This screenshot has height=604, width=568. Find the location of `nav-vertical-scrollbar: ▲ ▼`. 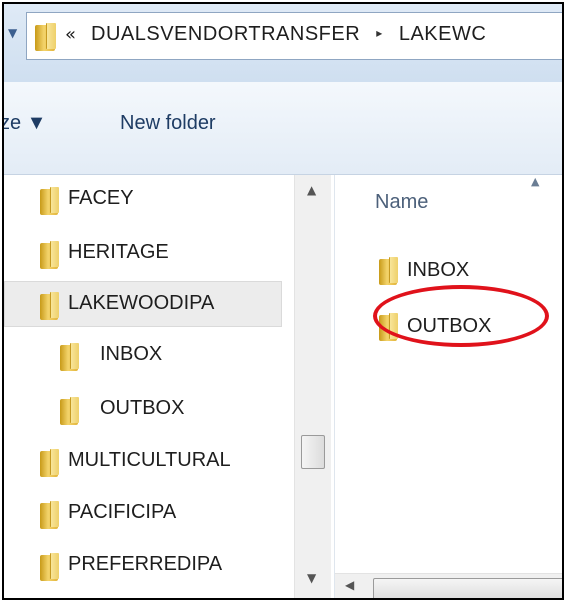

nav-vertical-scrollbar: ▲ ▼ is located at coordinates (312, 386).